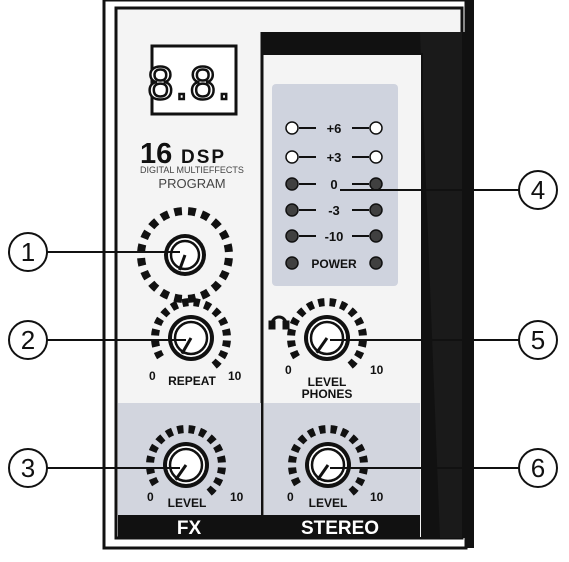  What do you see at coordinates (28, 340) in the screenshot?
I see `callout-number: 2` at bounding box center [28, 340].